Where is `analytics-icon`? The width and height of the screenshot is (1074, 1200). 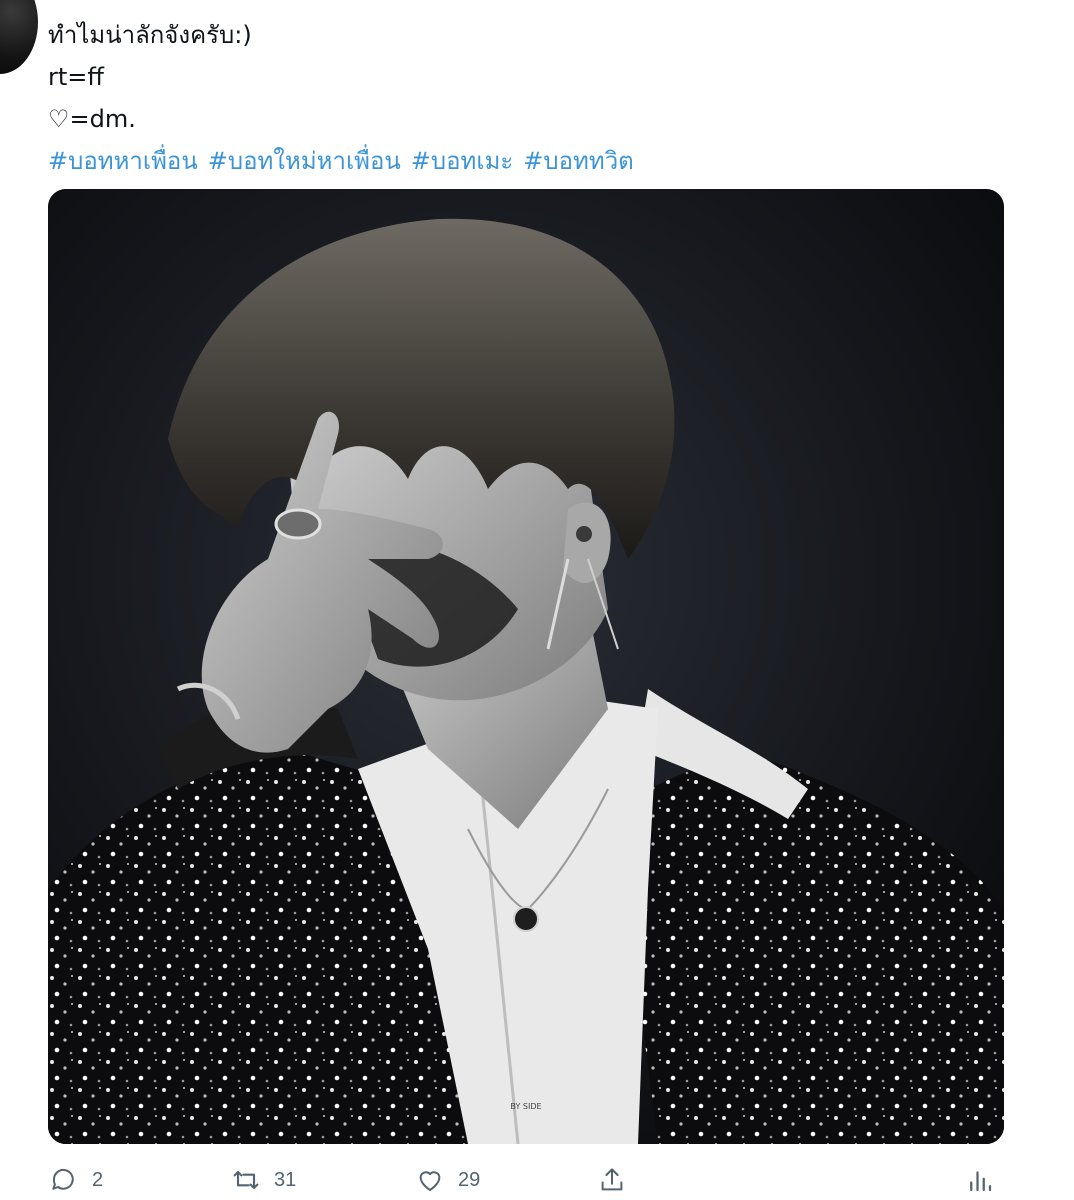
analytics-icon is located at coordinates (980, 1180).